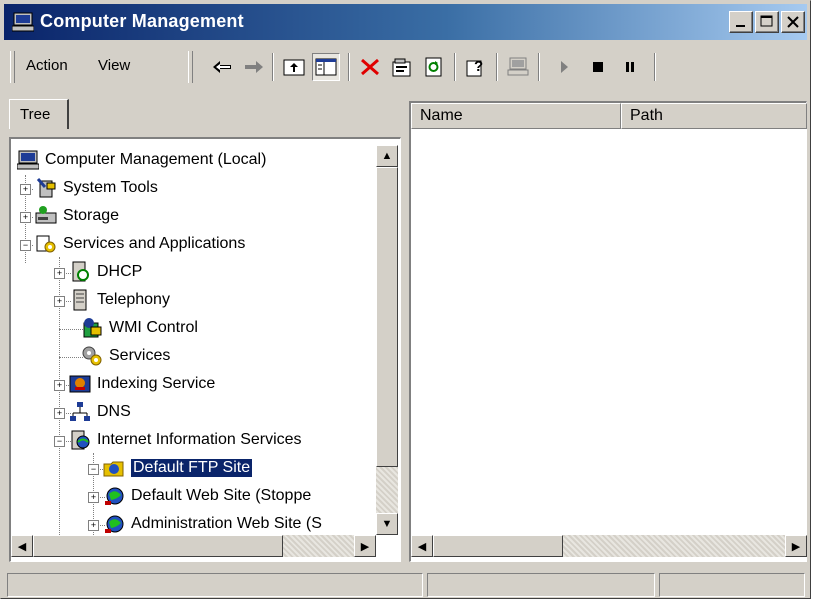 The image size is (813, 601). Describe the element at coordinates (156, 383) in the screenshot. I see `tree-item-label: Indexing Service` at that location.